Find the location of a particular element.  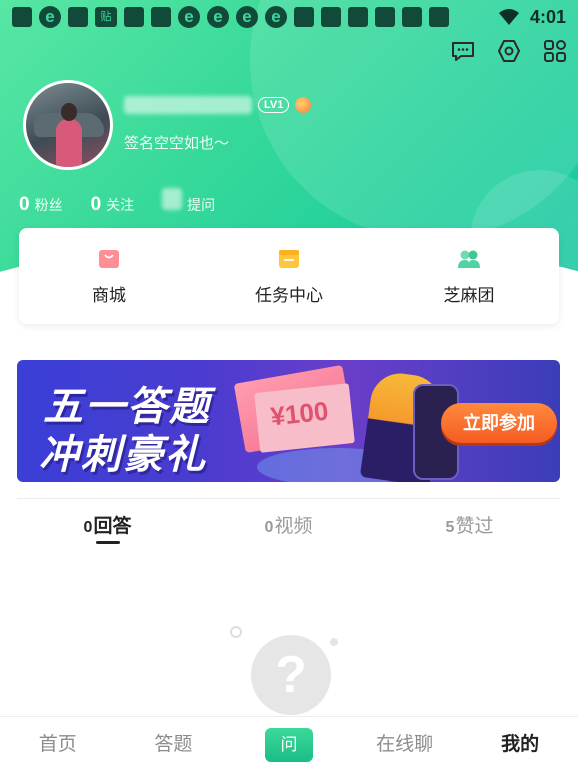

settings-icon is located at coordinates (509, 51).